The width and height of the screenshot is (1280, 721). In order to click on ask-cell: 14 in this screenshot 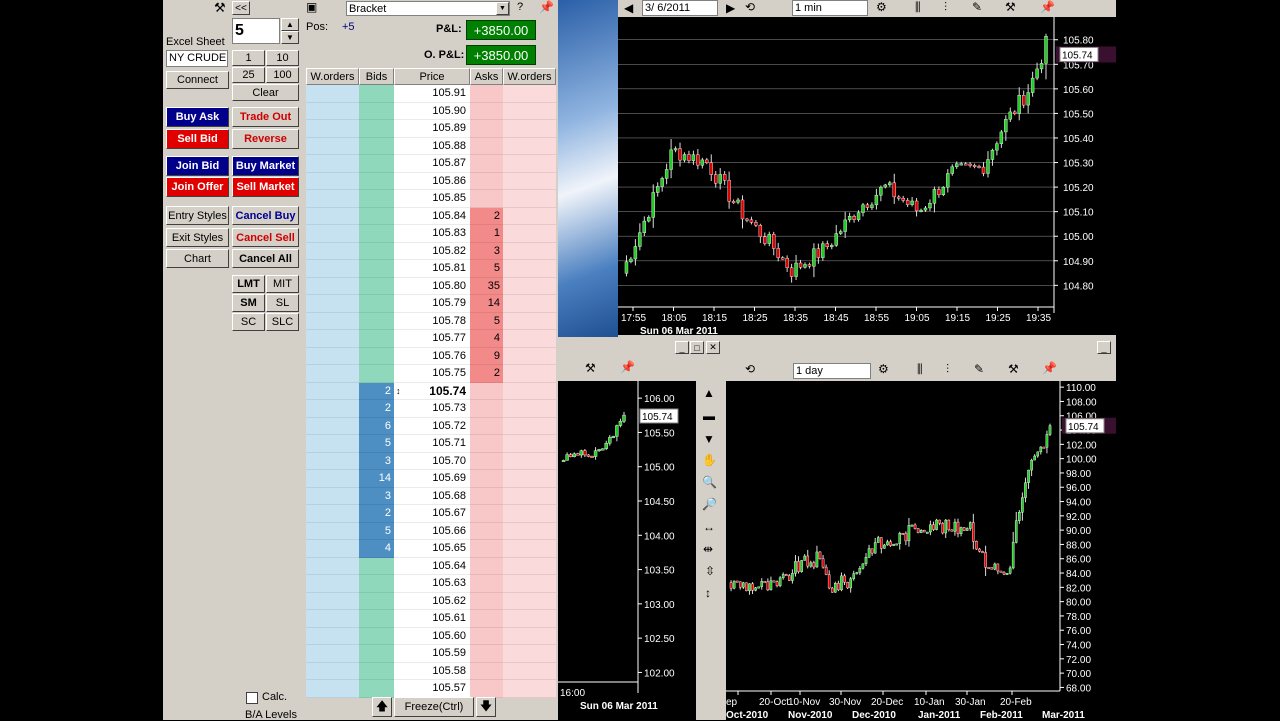, I will do `click(486, 304)`.